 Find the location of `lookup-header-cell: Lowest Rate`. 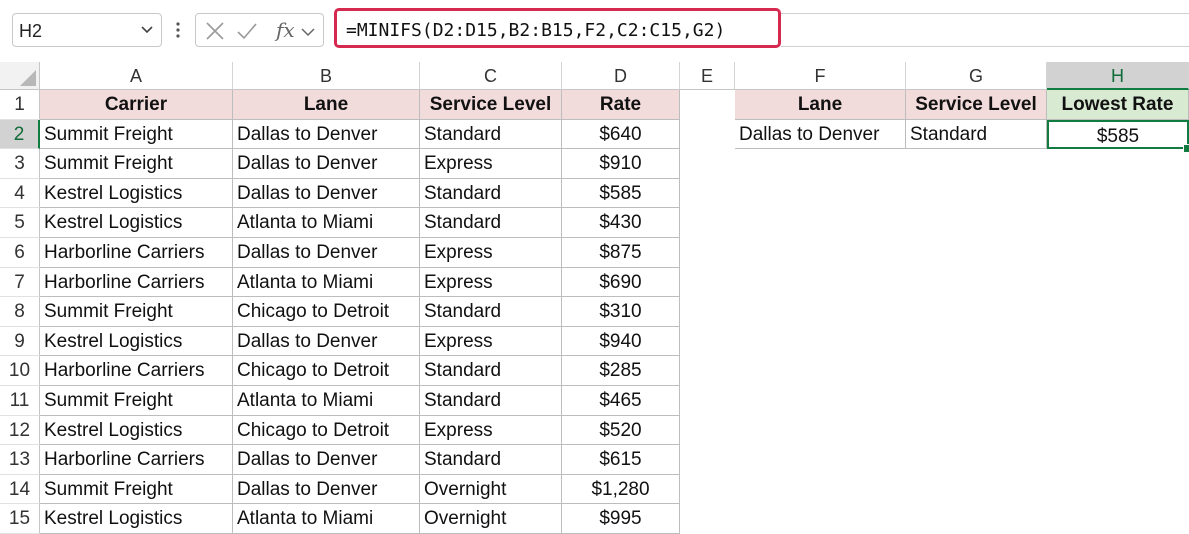

lookup-header-cell: Lowest Rate is located at coordinates (1118, 105).